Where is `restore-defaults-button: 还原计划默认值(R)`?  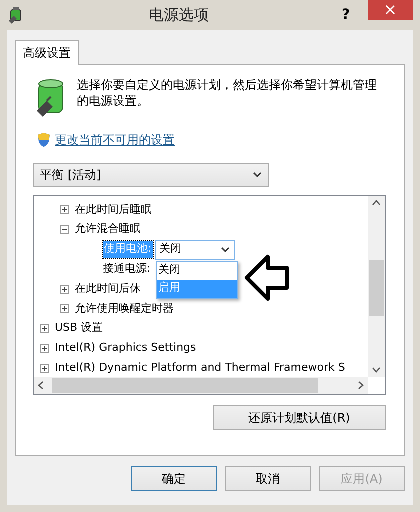 restore-defaults-button: 还原计划默认值(R) is located at coordinates (299, 417).